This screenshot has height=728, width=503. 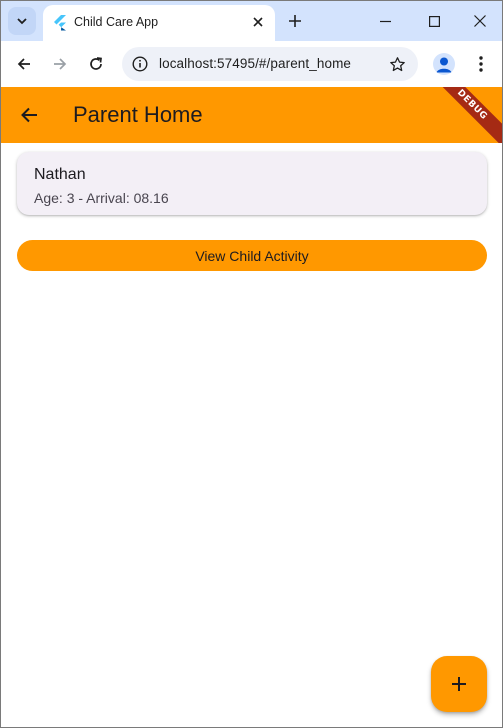 What do you see at coordinates (255, 63) in the screenshot?
I see `url-text: localhost:57495/#/parent_home` at bounding box center [255, 63].